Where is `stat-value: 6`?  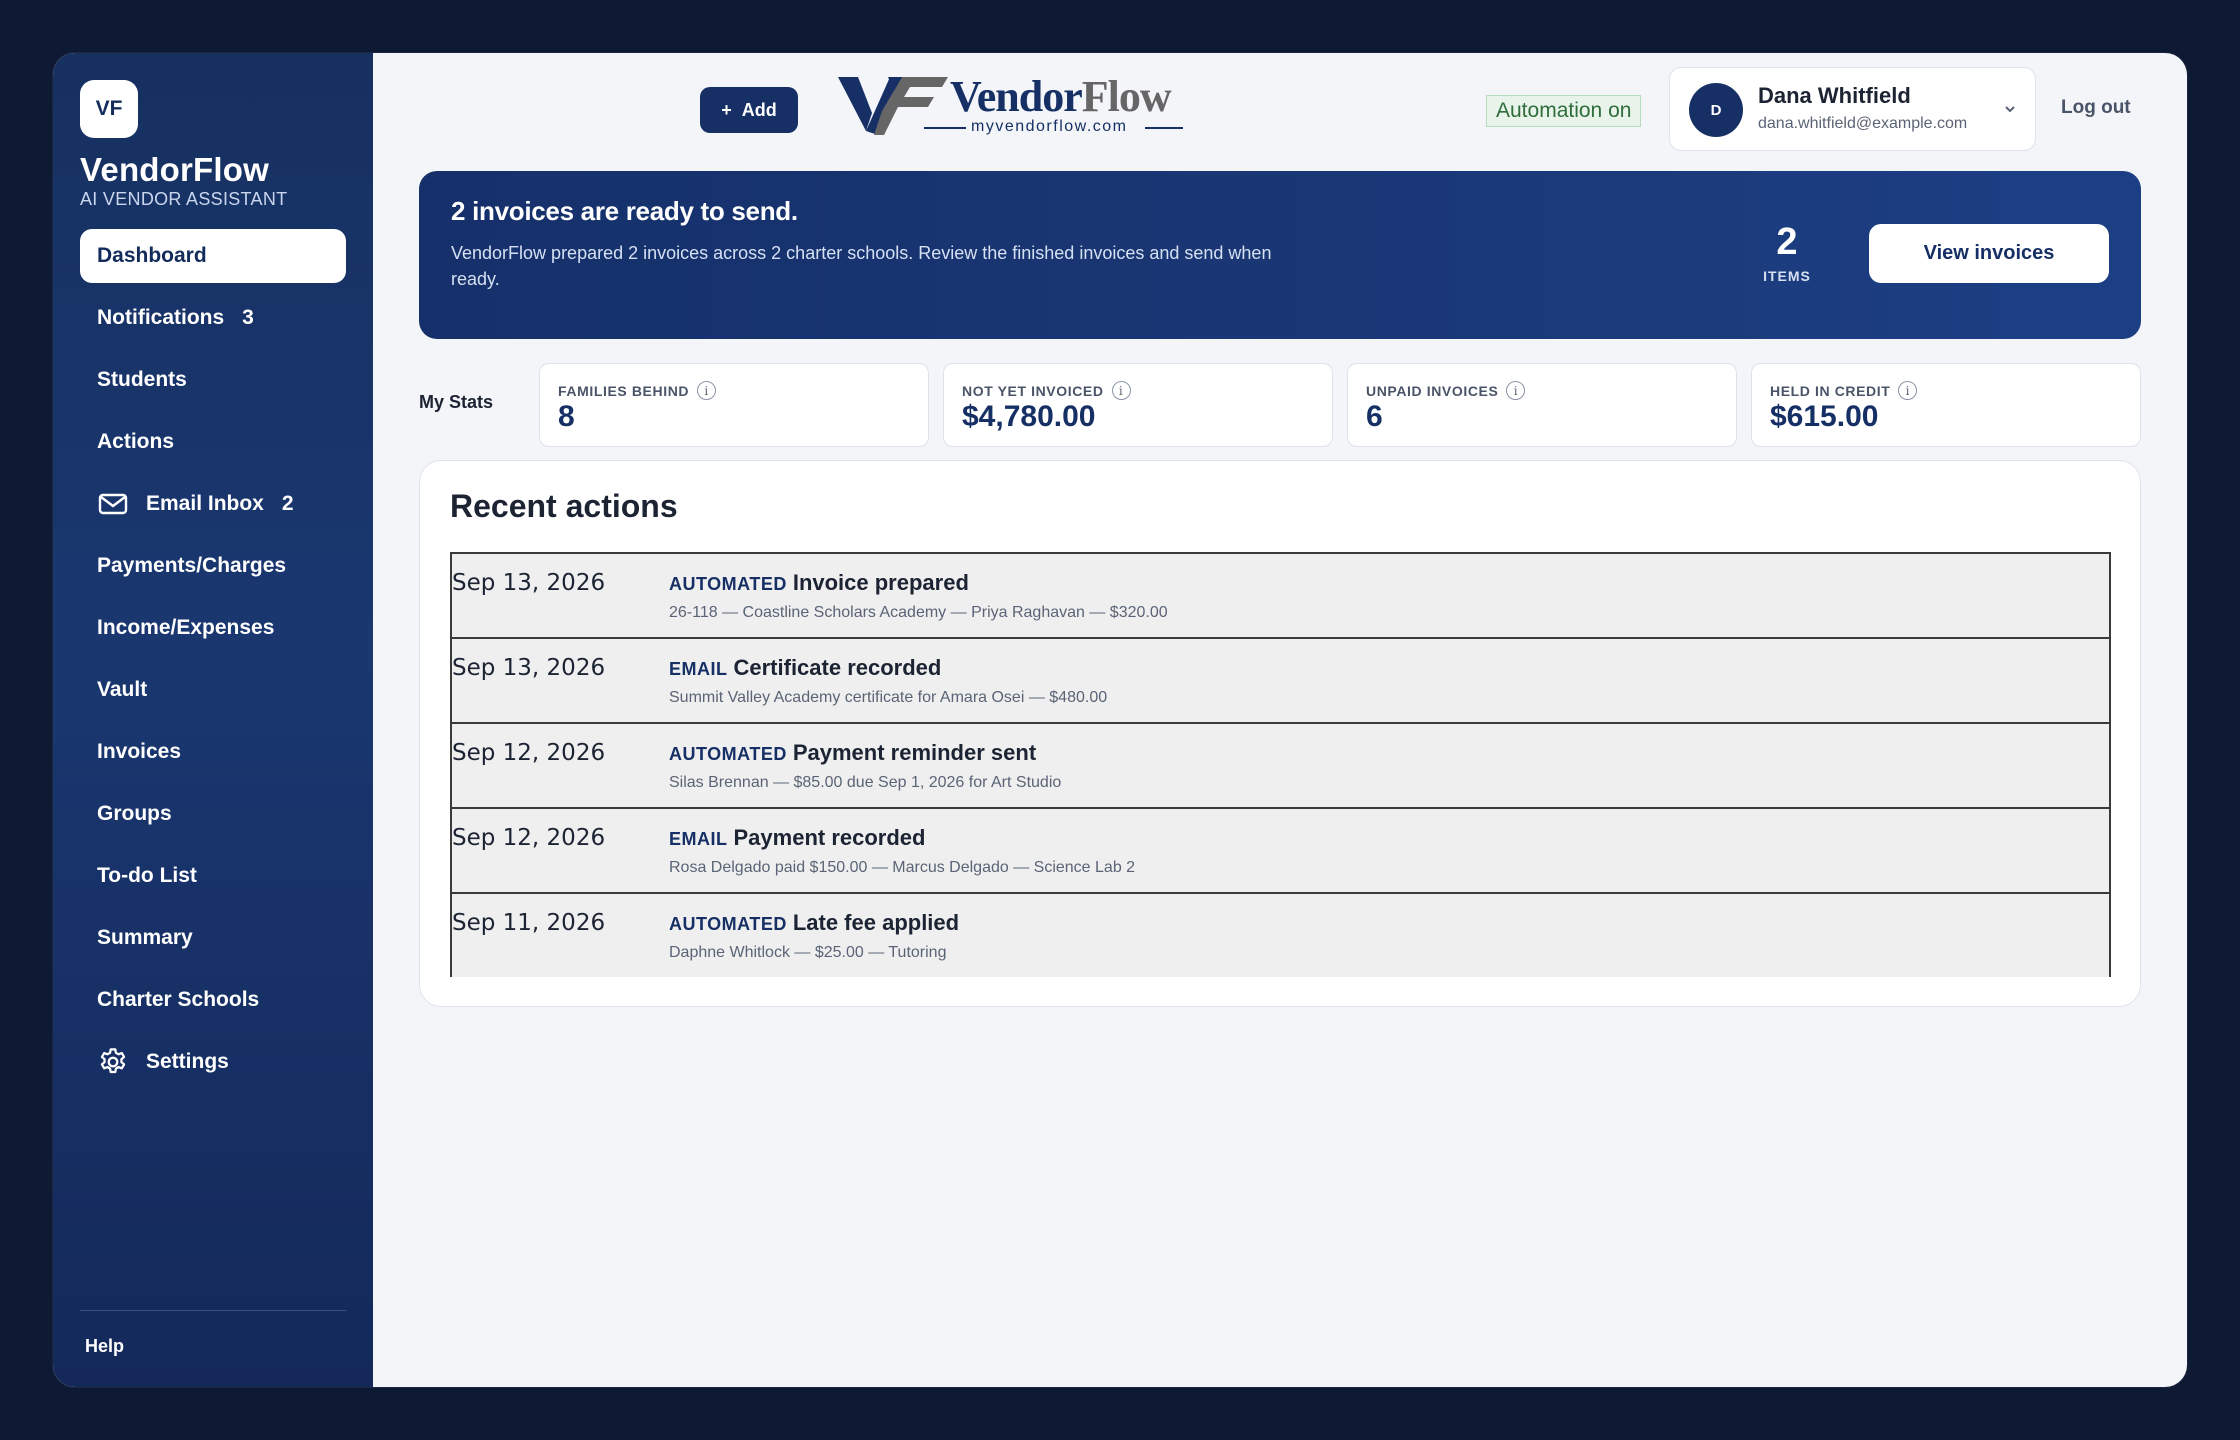 stat-value: 6 is located at coordinates (1374, 416).